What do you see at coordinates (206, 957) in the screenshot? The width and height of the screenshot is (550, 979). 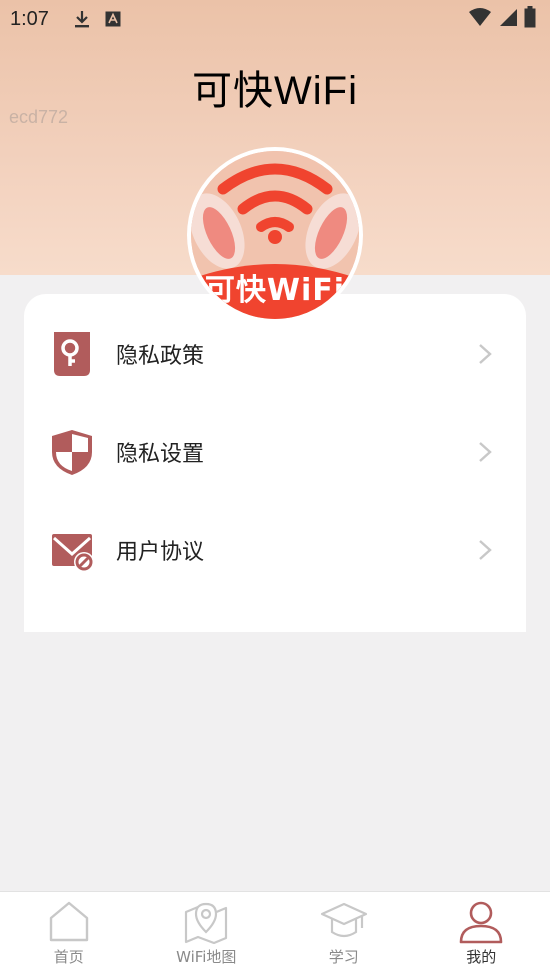 I see `tab-label: WiFi地图` at bounding box center [206, 957].